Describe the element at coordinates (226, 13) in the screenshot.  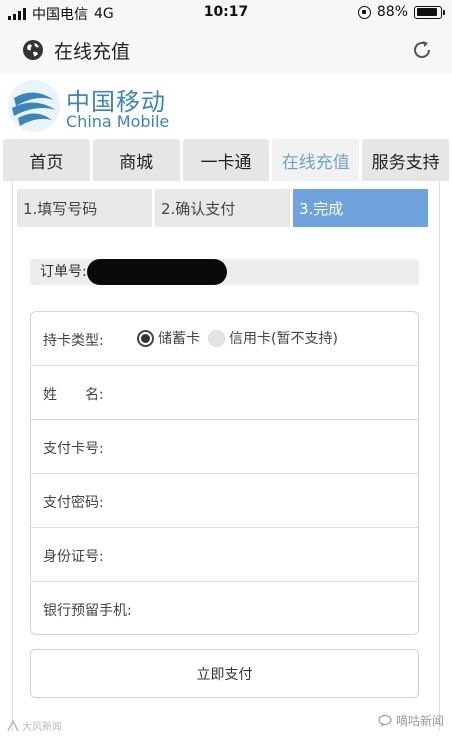
I see `status-bar: 中国电信 4G 10:17 88%` at that location.